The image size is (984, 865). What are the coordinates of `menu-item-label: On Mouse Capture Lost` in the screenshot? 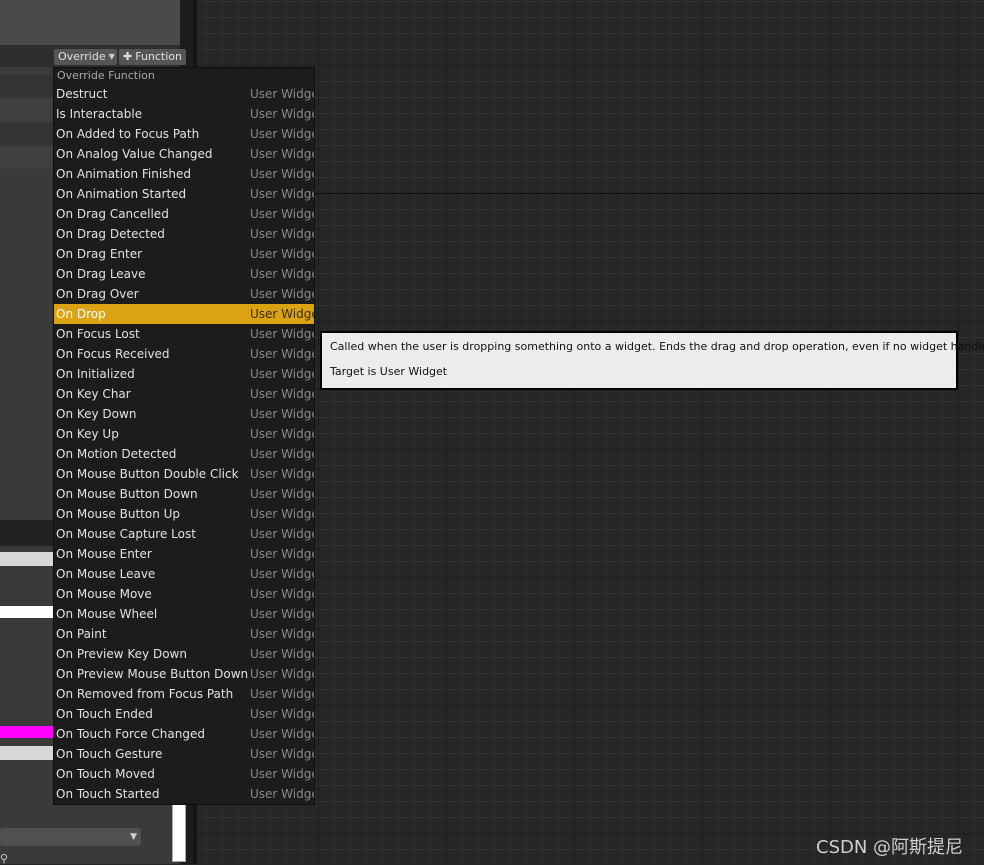 It's located at (126, 534).